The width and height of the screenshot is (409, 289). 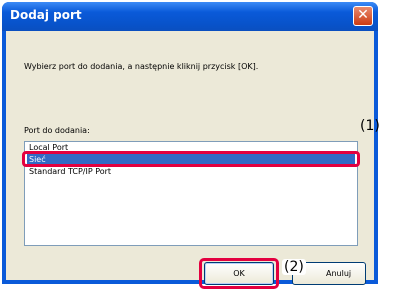 What do you see at coordinates (239, 273) in the screenshot?
I see `ok-button: OK` at bounding box center [239, 273].